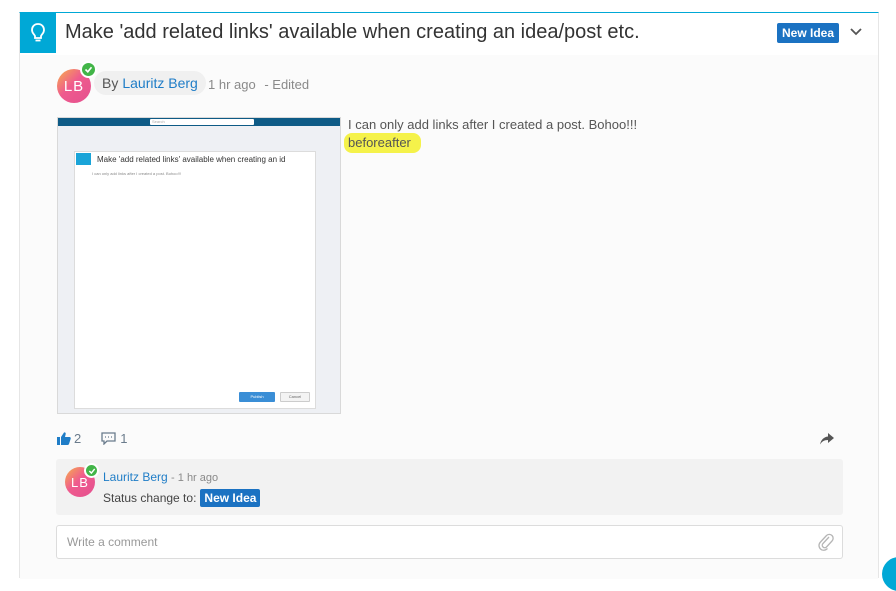 The image size is (896, 591). I want to click on comment-author-line: Lauritz Berg - 1 hr ago, so click(160, 477).